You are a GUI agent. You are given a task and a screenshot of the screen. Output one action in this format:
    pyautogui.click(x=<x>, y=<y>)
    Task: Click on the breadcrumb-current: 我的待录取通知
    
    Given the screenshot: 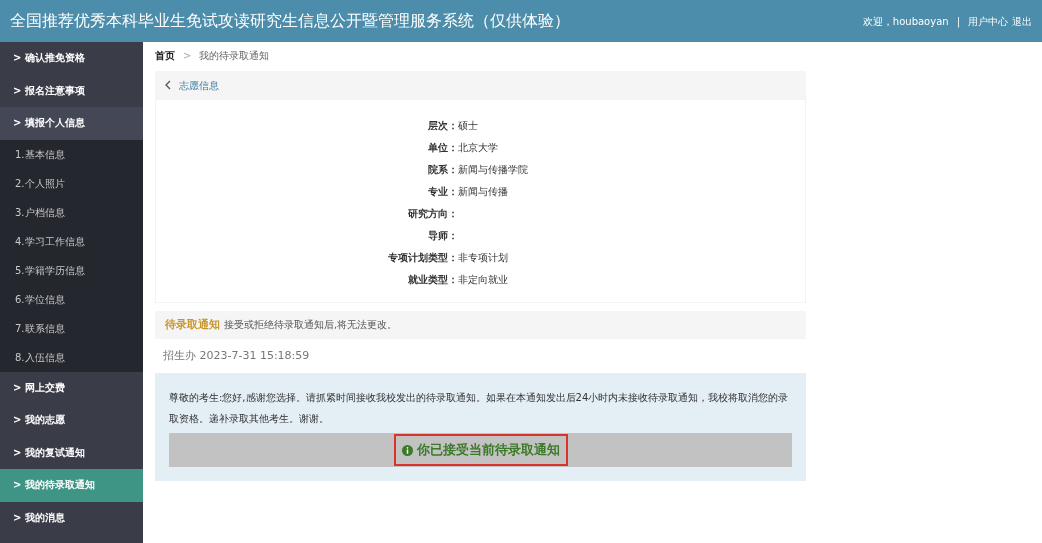 What is the action you would take?
    pyautogui.click(x=234, y=56)
    